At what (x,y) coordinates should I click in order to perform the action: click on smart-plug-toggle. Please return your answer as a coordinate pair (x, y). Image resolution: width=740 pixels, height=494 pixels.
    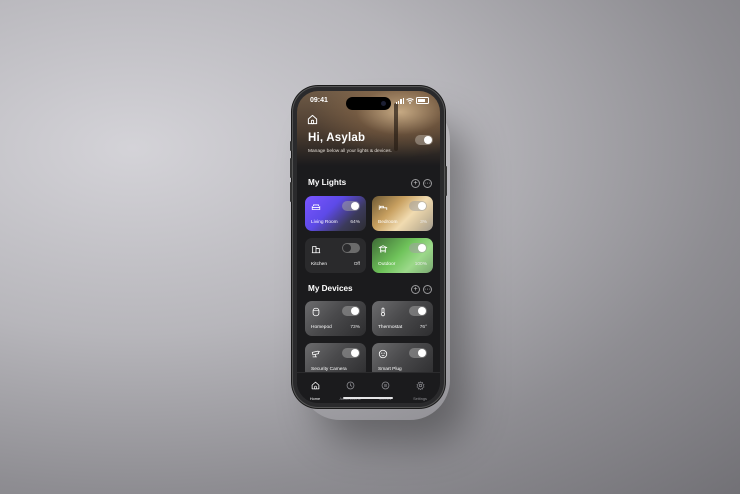
    Looking at the image, I should click on (418, 353).